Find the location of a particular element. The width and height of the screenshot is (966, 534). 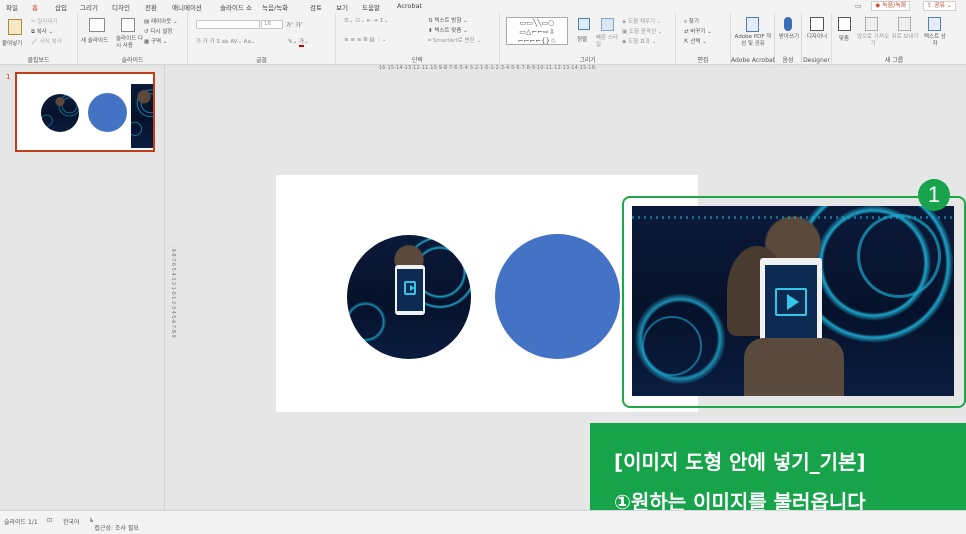

font-size-value: 18 is located at coordinates (267, 24).